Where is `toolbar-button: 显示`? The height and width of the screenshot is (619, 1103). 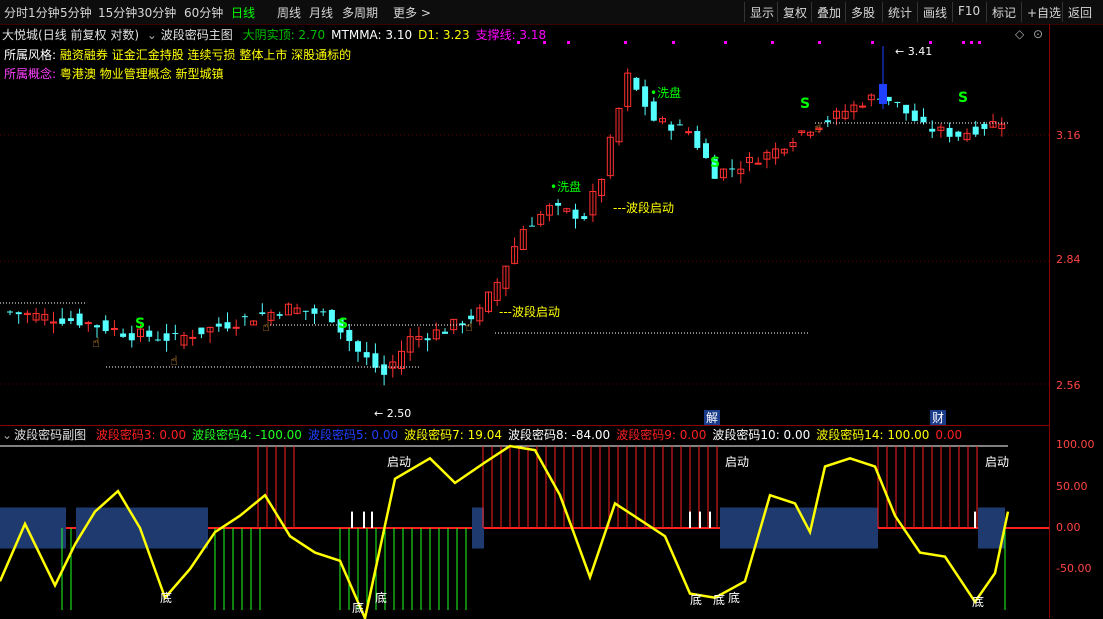 toolbar-button: 显示 is located at coordinates (761, 12).